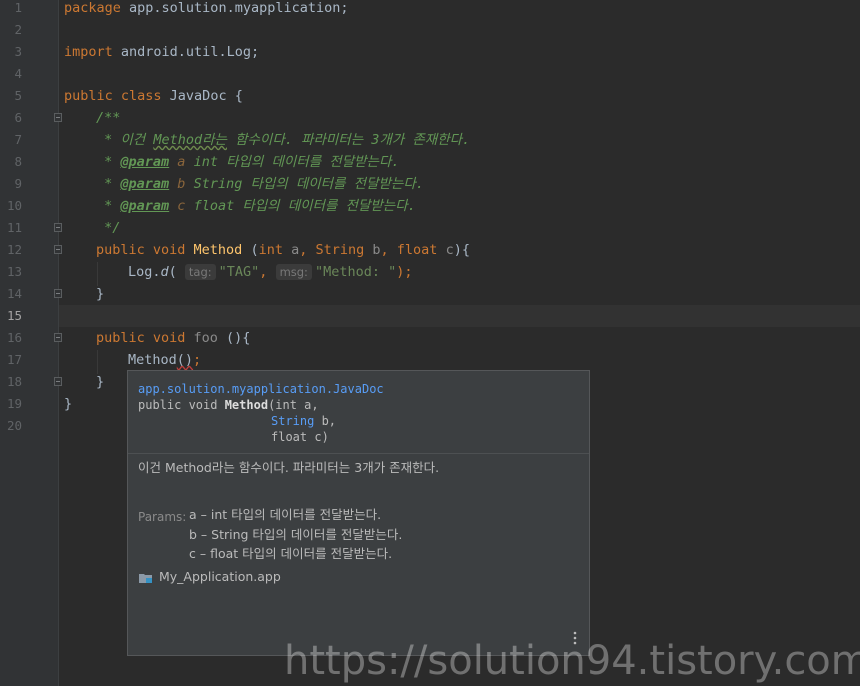  Describe the element at coordinates (14, 271) in the screenshot. I see `line-number: 13` at that location.